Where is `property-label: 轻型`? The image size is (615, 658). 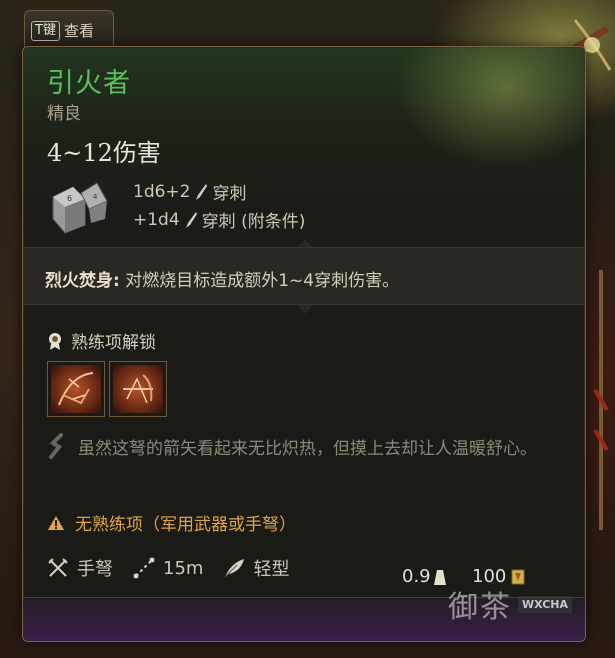
property-label: 轻型 is located at coordinates (271, 569).